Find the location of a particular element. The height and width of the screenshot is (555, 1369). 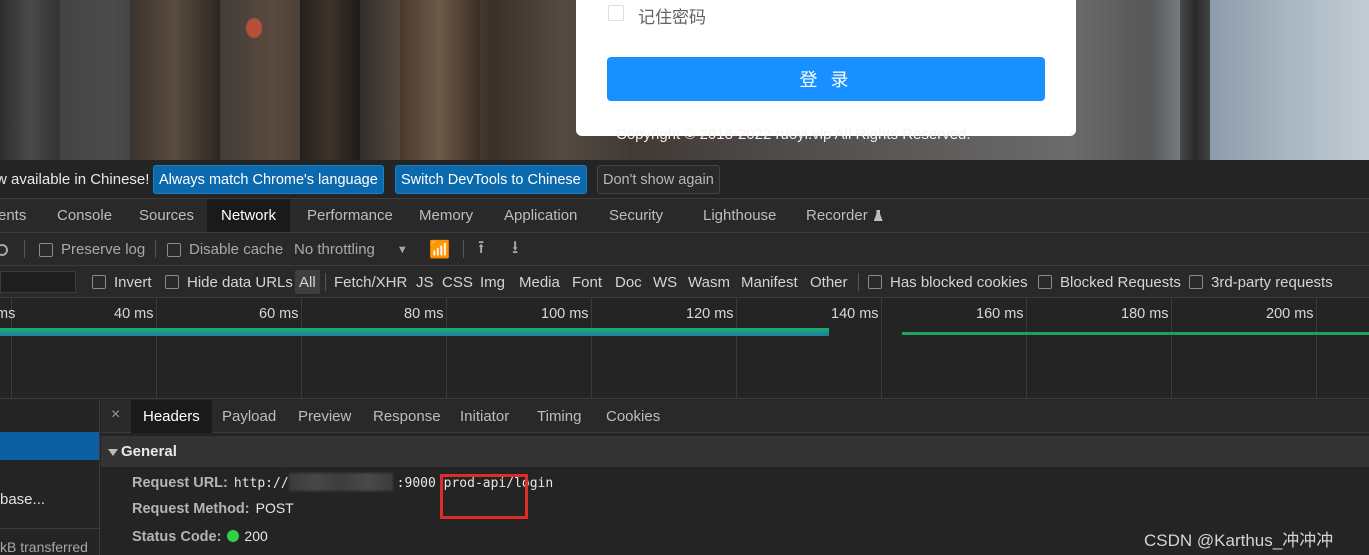

tab-lighthouse: Lighthouse is located at coordinates (739, 215).